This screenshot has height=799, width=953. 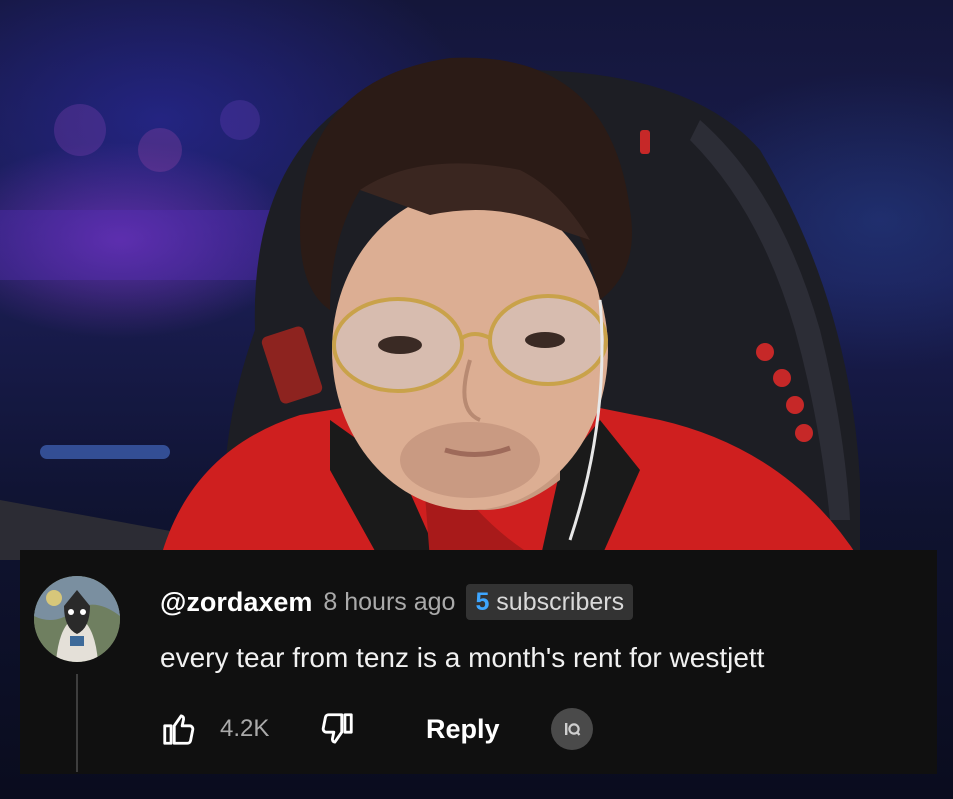 I want to click on subscriber-badge: 5 subscribers, so click(x=550, y=602).